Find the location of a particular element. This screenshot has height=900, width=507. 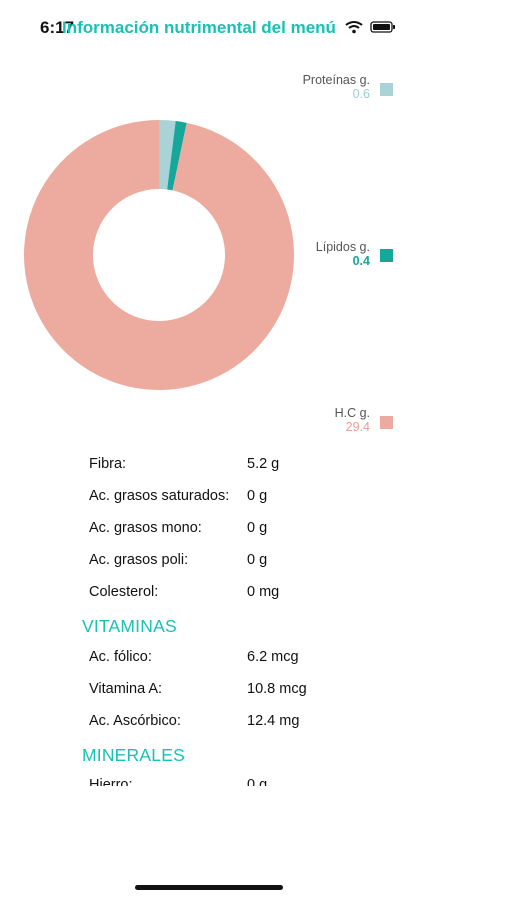

status-icons is located at coordinates (370, 27).